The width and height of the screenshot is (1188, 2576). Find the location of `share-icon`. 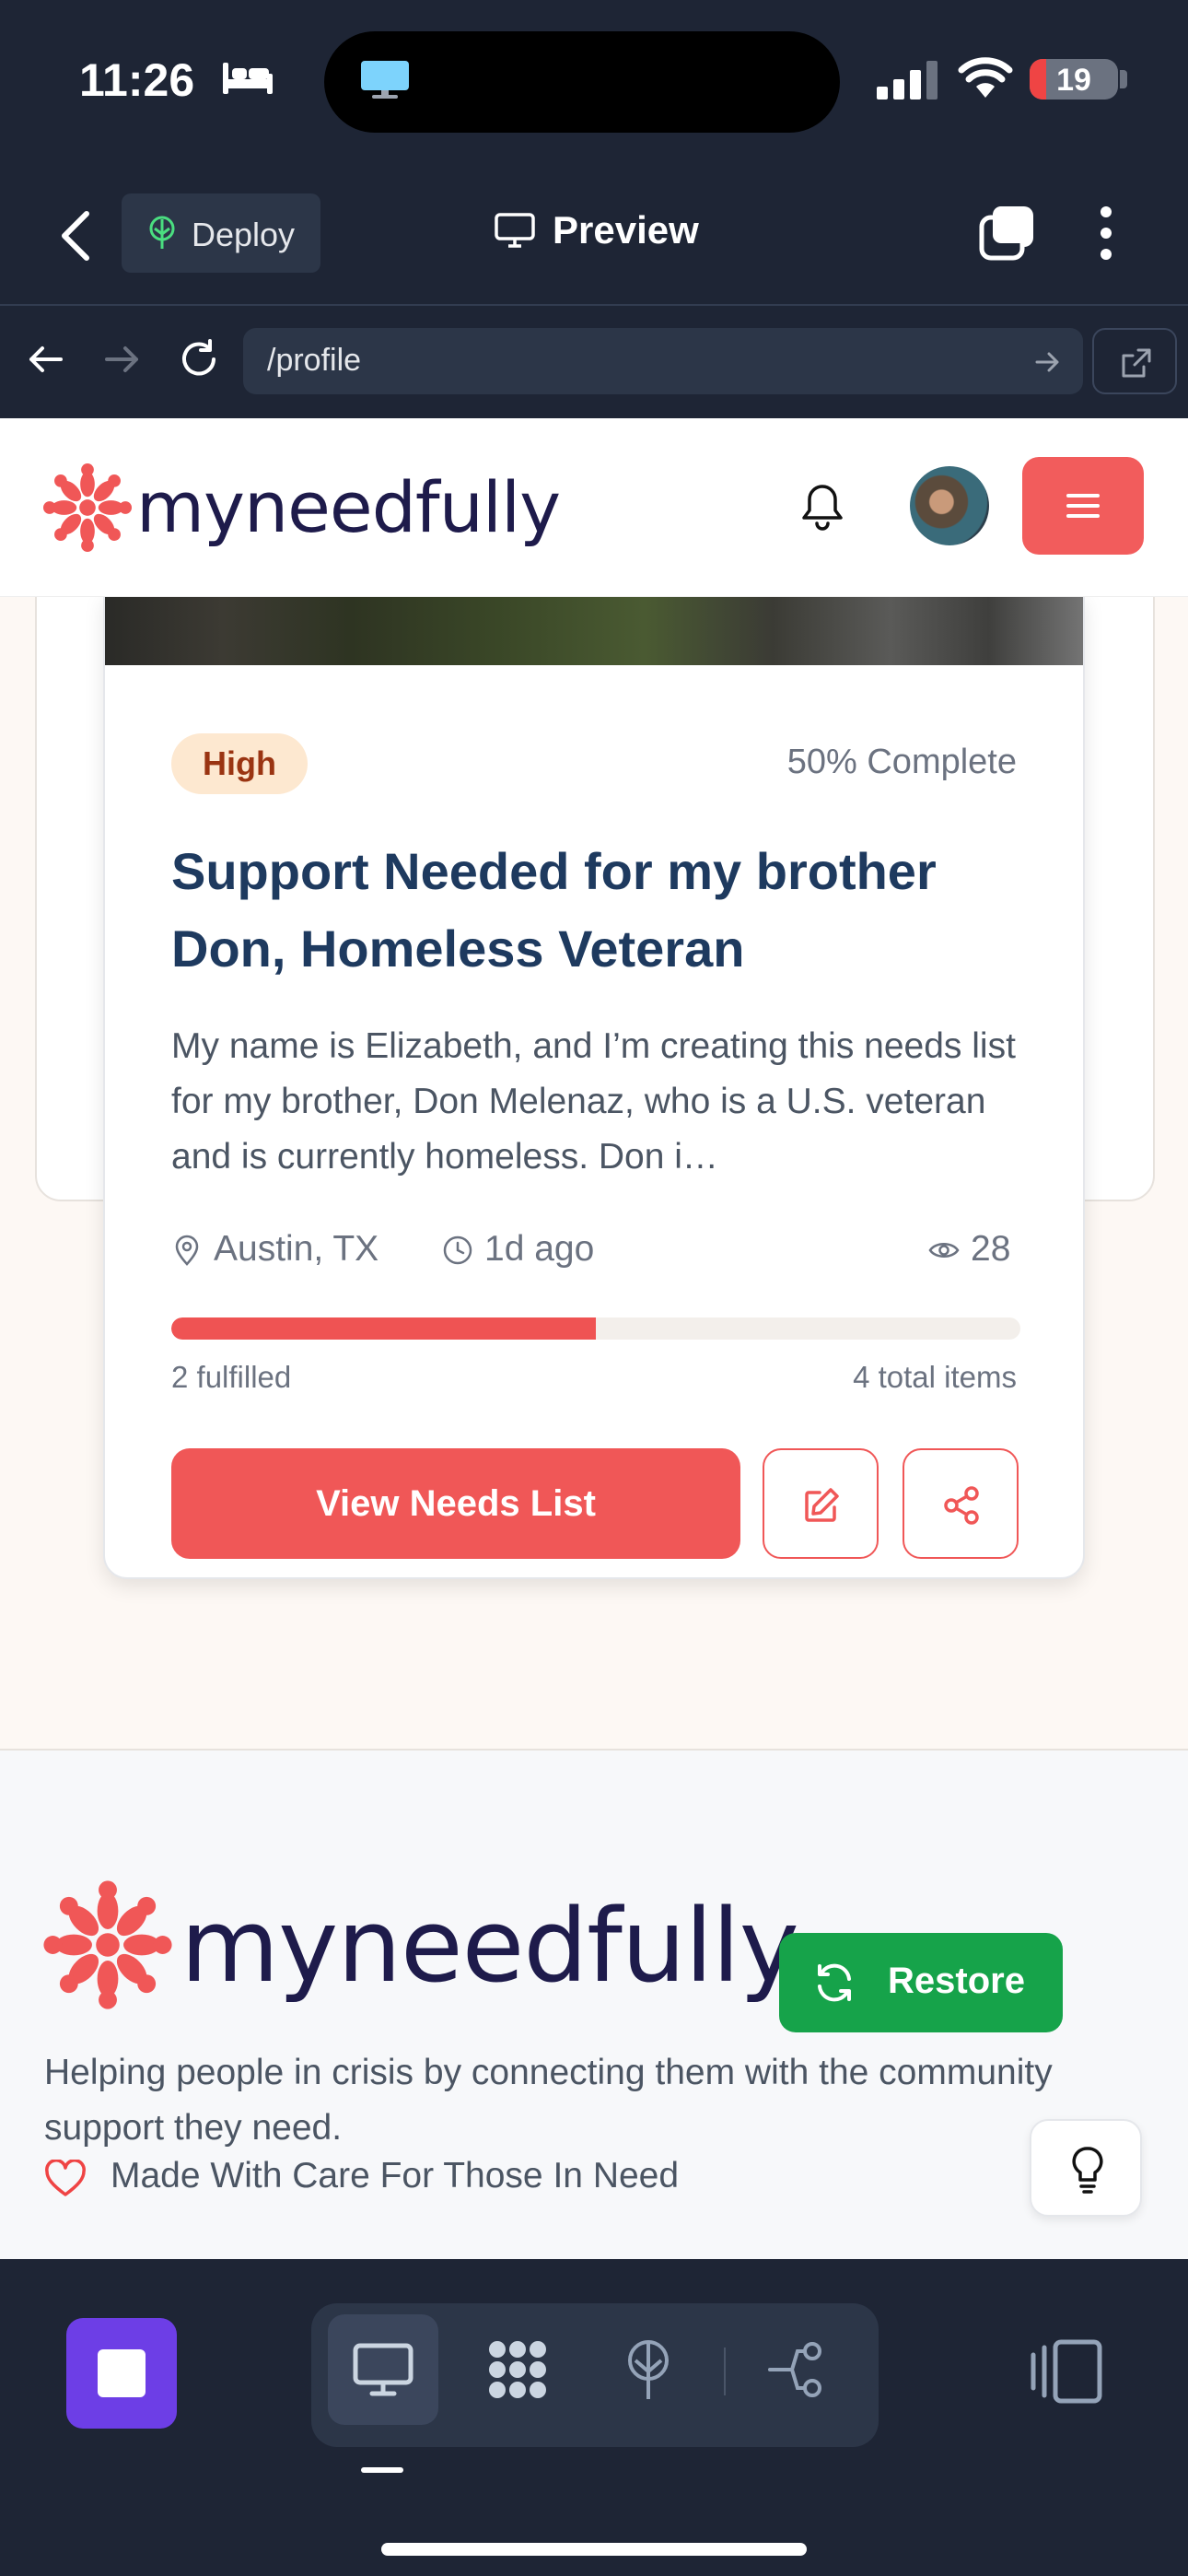

share-icon is located at coordinates (961, 1505).